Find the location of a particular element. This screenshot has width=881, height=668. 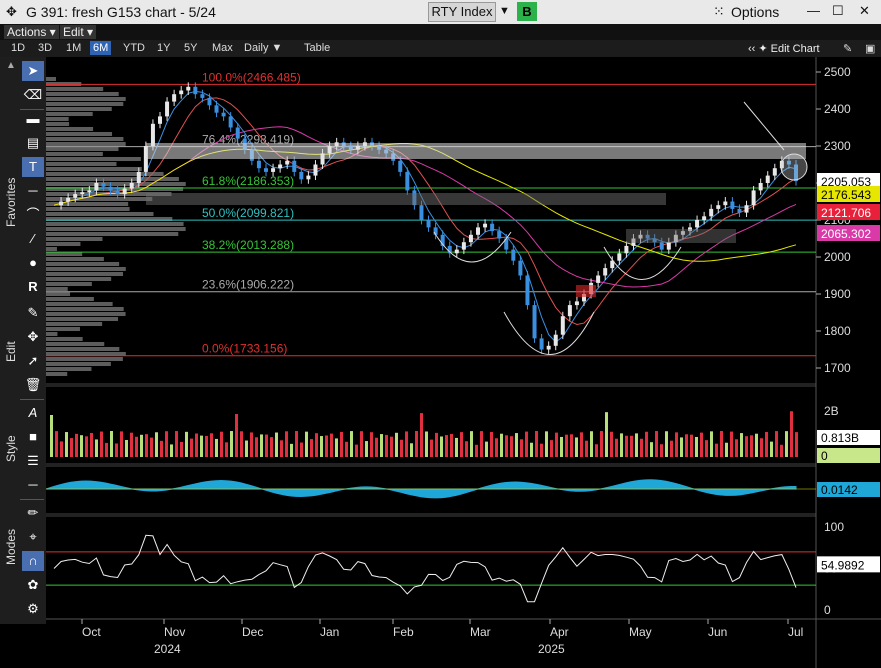

font-icon: A is located at coordinates (33, 413).